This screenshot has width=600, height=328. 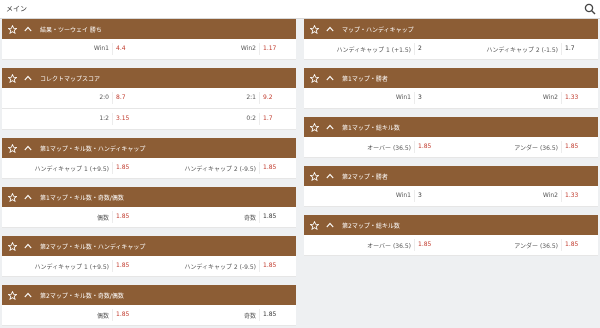 What do you see at coordinates (451, 29) in the screenshot?
I see `market-header: マップ・ハンディキャップ` at bounding box center [451, 29].